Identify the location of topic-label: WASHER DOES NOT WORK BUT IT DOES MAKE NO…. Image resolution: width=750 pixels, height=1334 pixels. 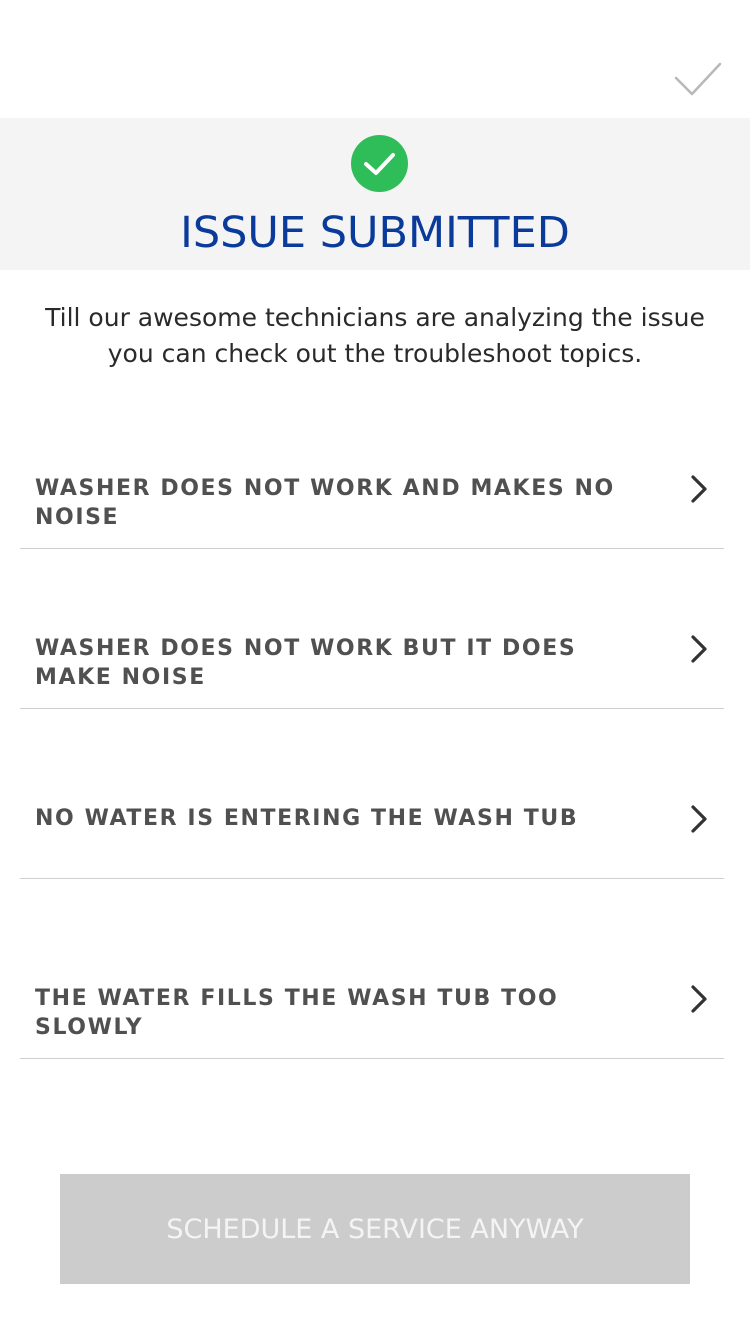
(306, 663).